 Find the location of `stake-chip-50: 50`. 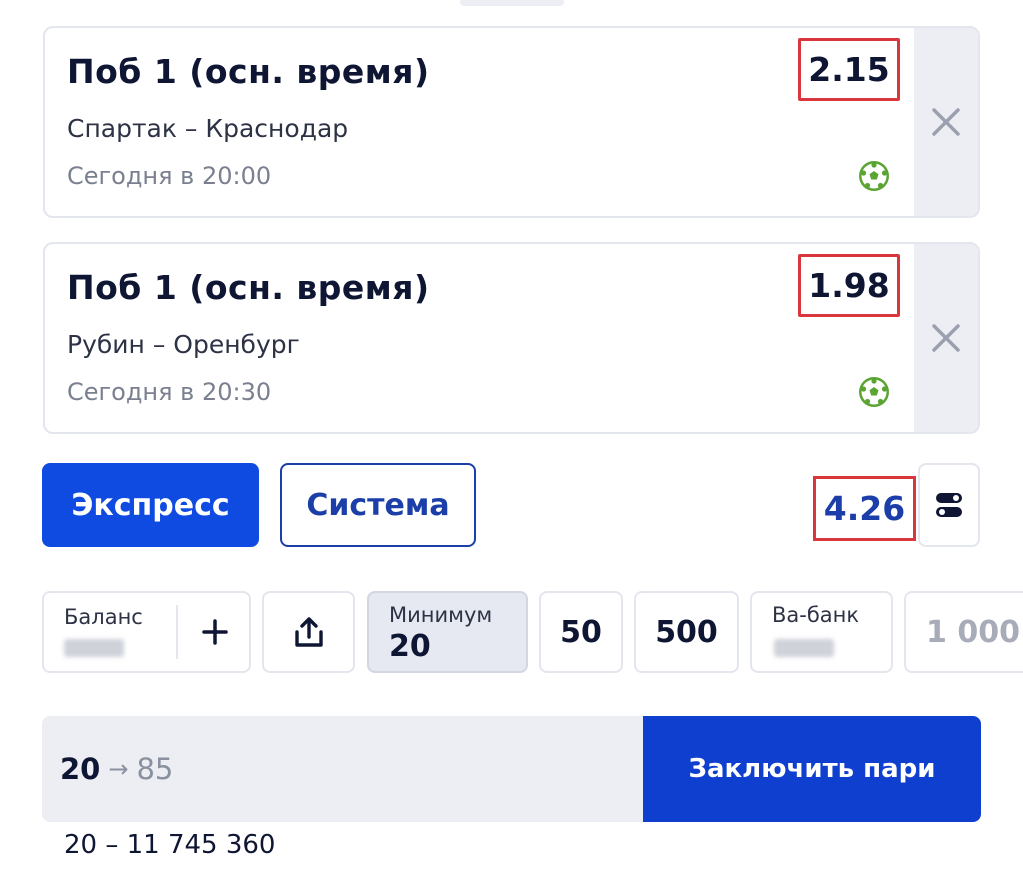

stake-chip-50: 50 is located at coordinates (581, 632).